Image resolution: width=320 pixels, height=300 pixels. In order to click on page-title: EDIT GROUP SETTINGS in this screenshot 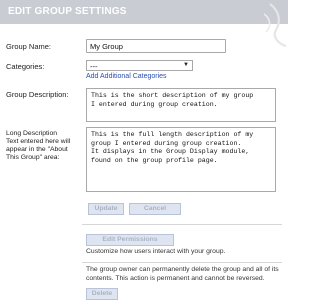, I will do `click(67, 11)`.